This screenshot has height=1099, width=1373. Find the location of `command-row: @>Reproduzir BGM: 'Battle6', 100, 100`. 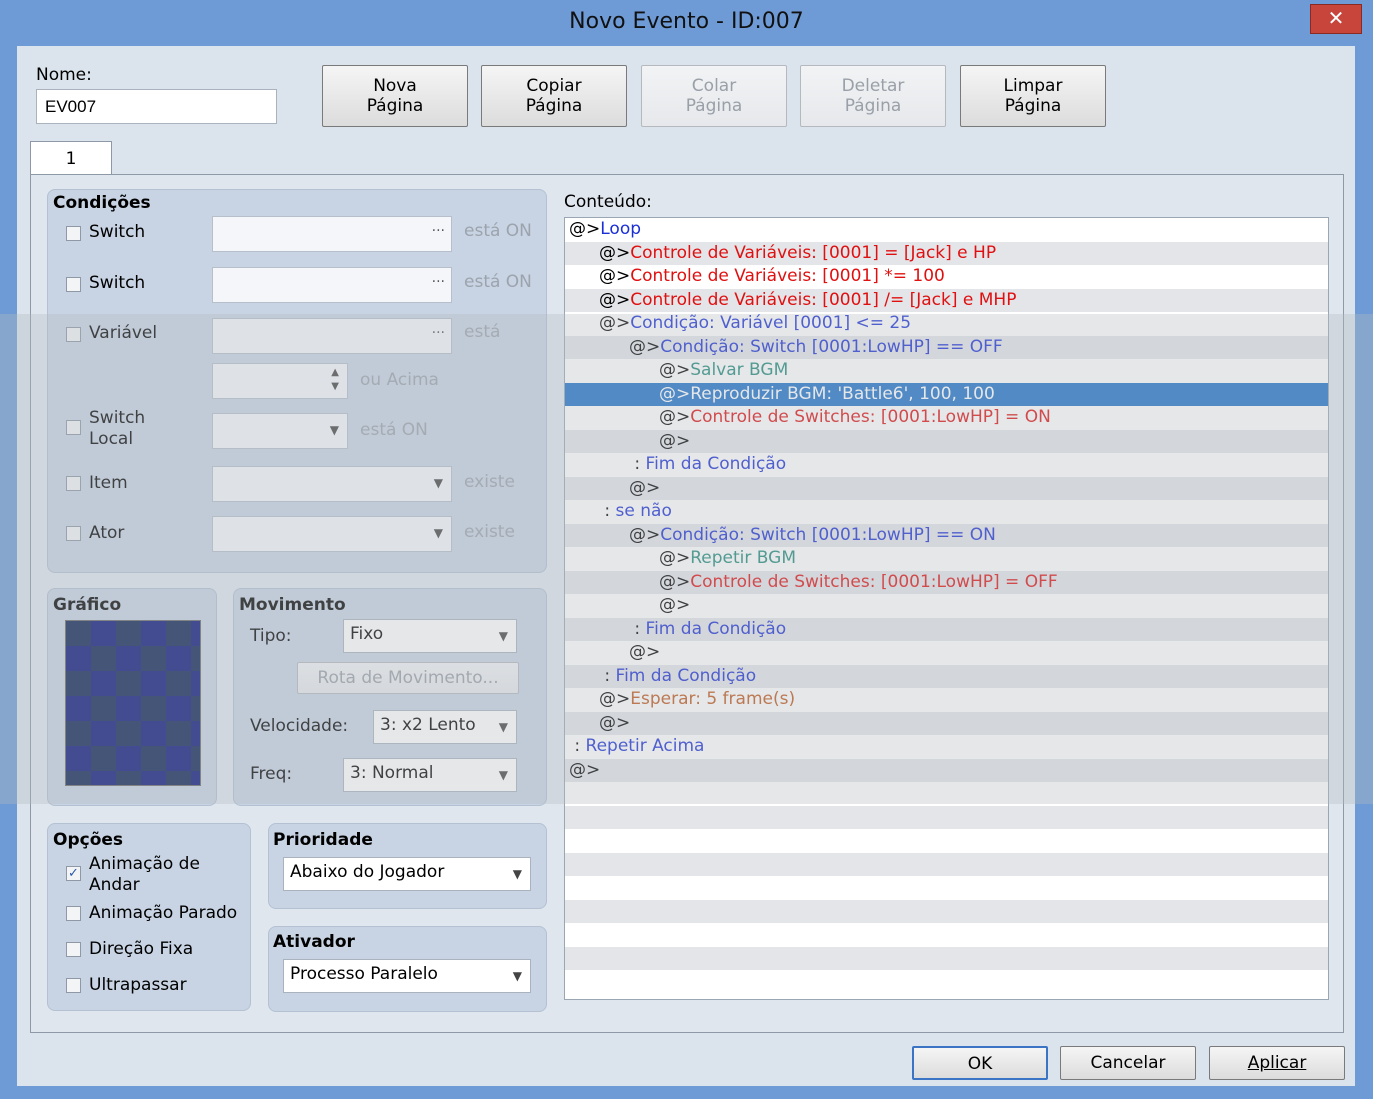

command-row: @>Reproduzir BGM: 'Battle6', 100, 100 is located at coordinates (946, 394).